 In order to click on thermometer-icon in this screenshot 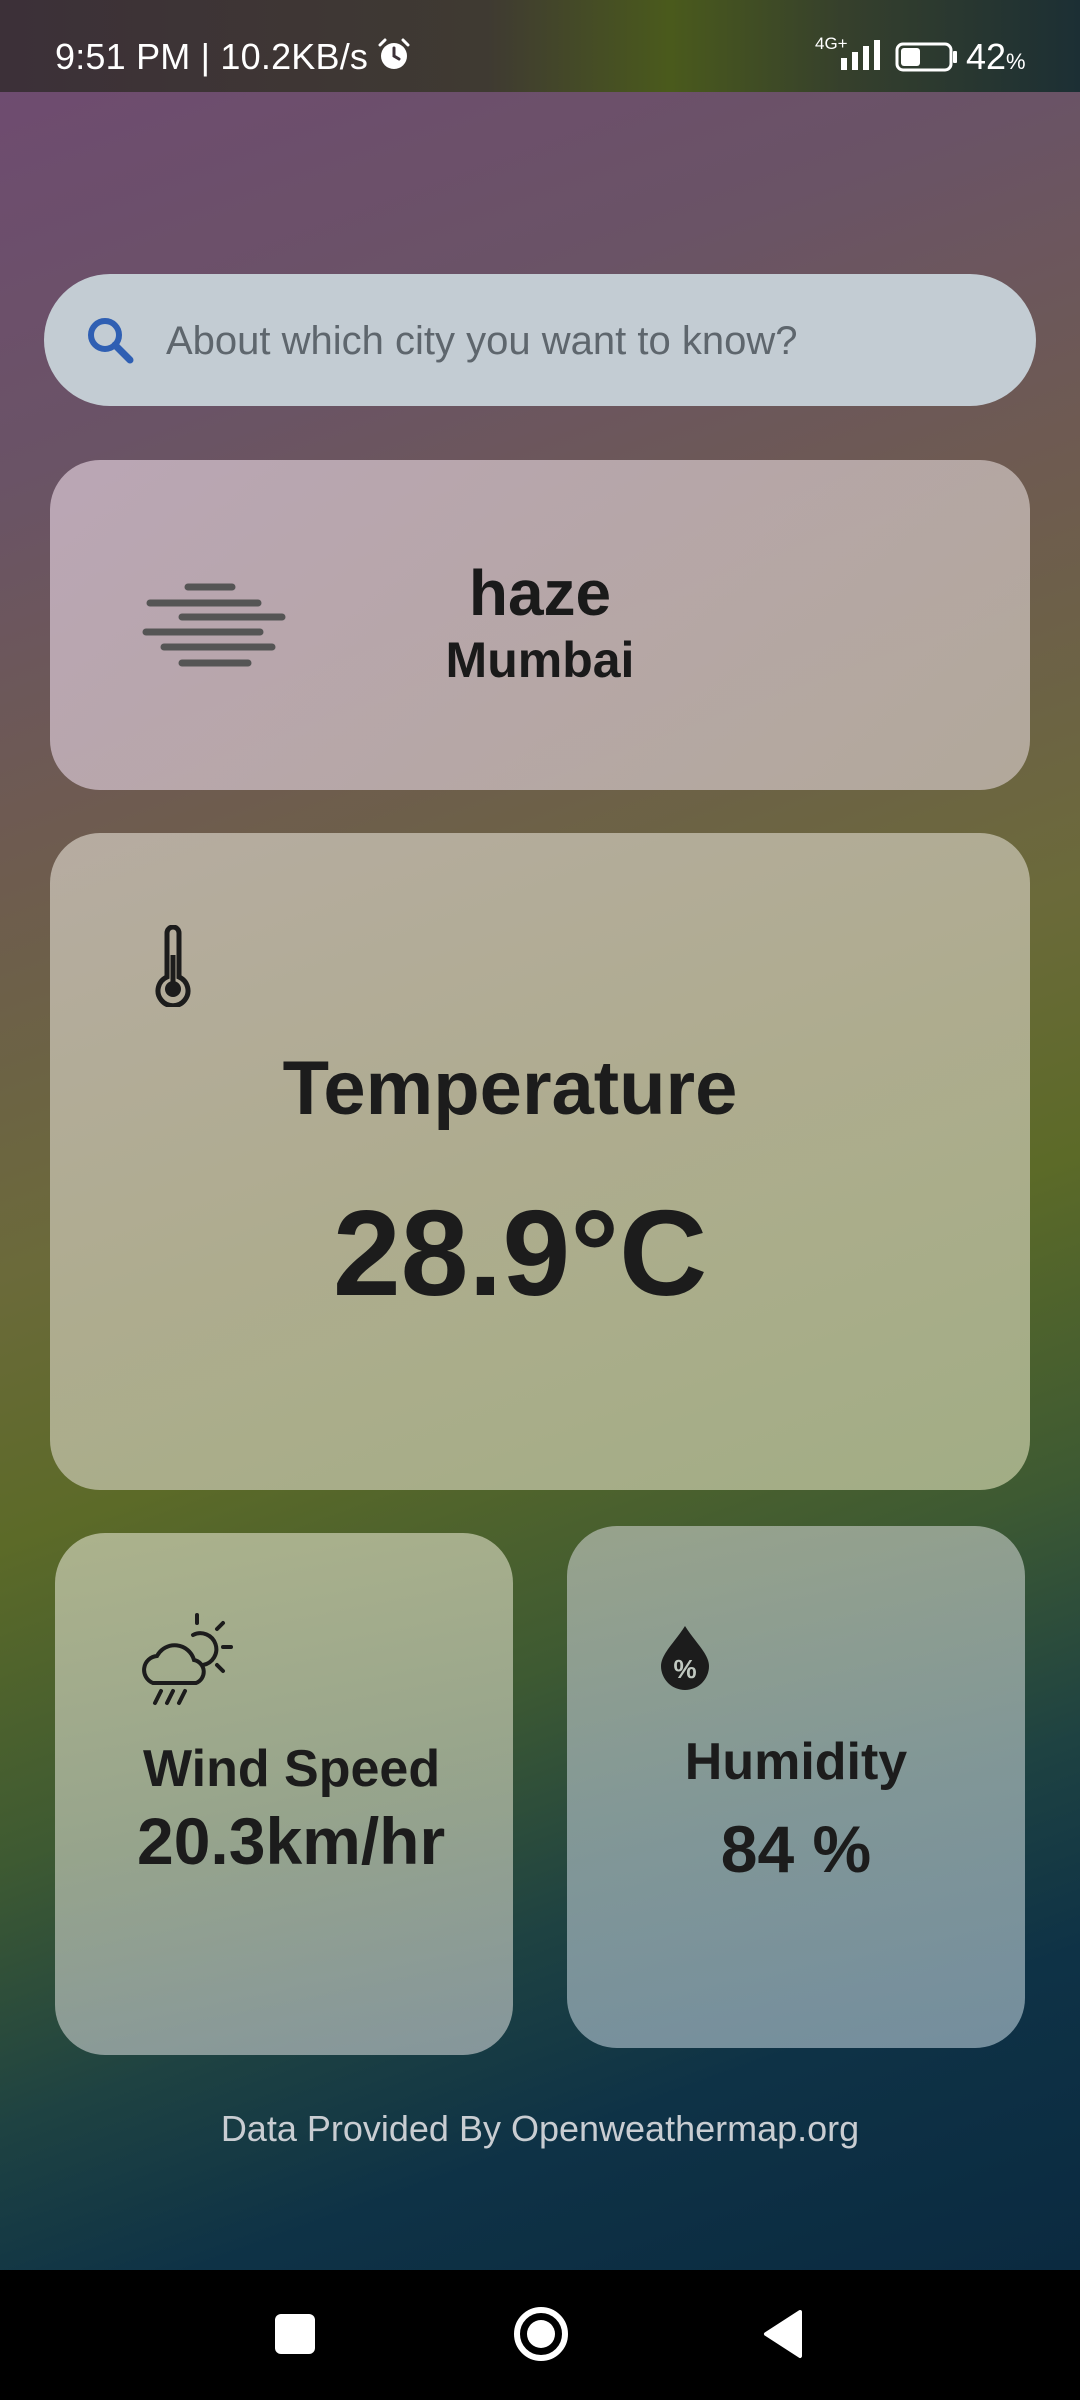, I will do `click(173, 966)`.